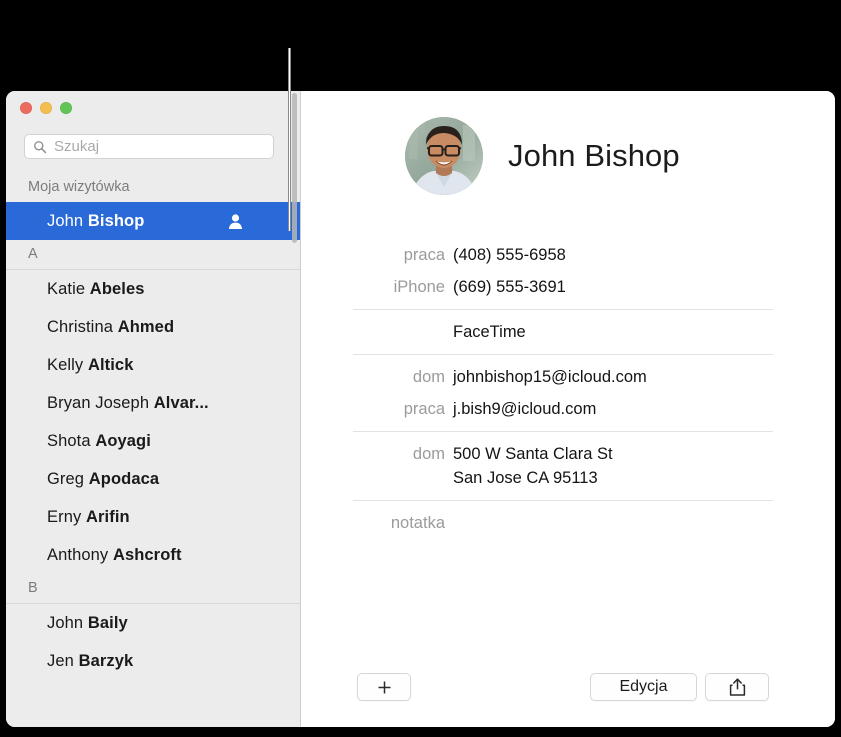  I want to click on contact-name-label: Greg Apodaca, so click(103, 479).